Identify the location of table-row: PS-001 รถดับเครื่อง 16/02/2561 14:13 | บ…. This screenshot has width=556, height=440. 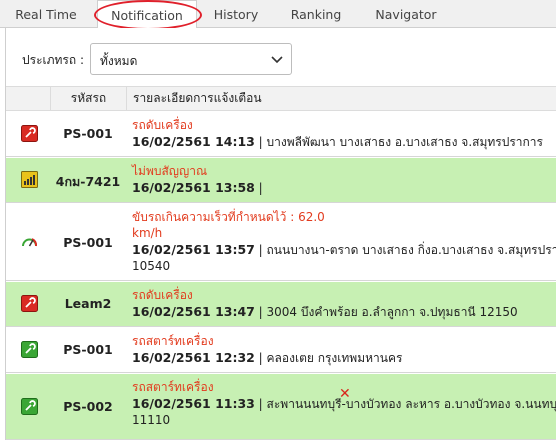
(281, 134).